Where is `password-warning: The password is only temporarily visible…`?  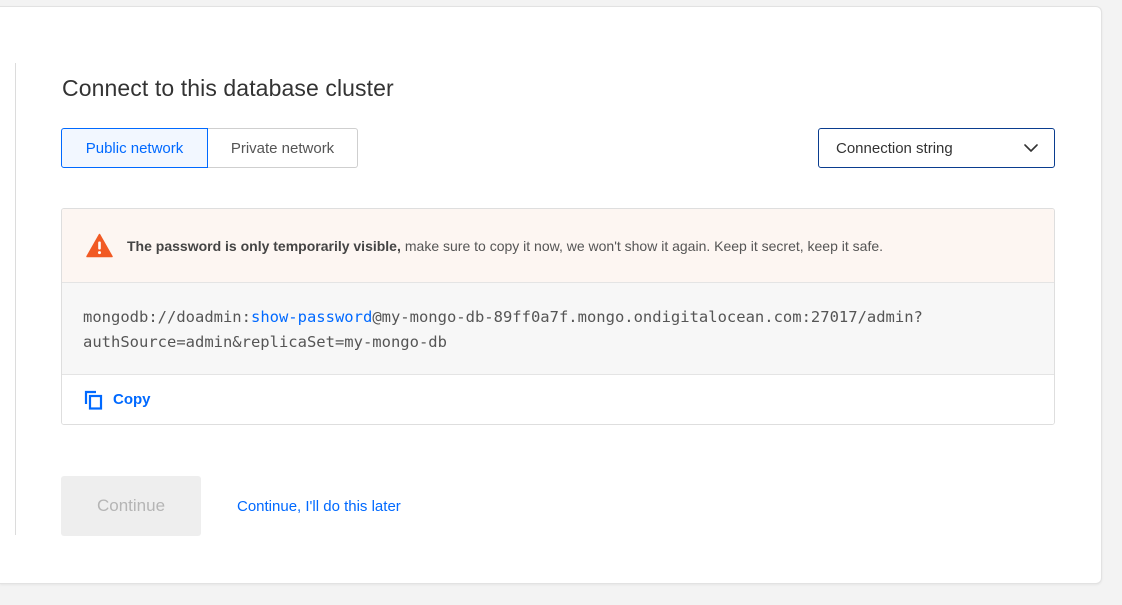 password-warning: The password is only temporarily visible… is located at coordinates (558, 246).